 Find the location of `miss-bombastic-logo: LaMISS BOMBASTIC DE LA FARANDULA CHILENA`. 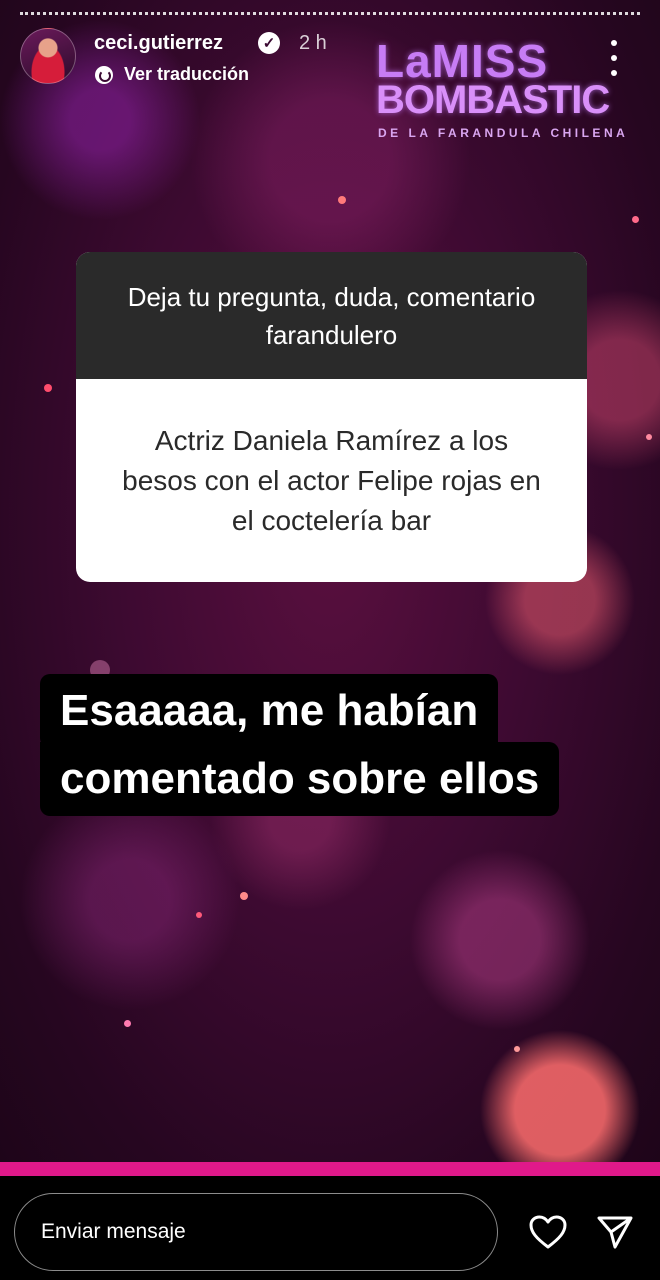

miss-bombastic-logo: LaMISS BOMBASTIC DE LA FARANDULA CHILENA is located at coordinates (497, 89).